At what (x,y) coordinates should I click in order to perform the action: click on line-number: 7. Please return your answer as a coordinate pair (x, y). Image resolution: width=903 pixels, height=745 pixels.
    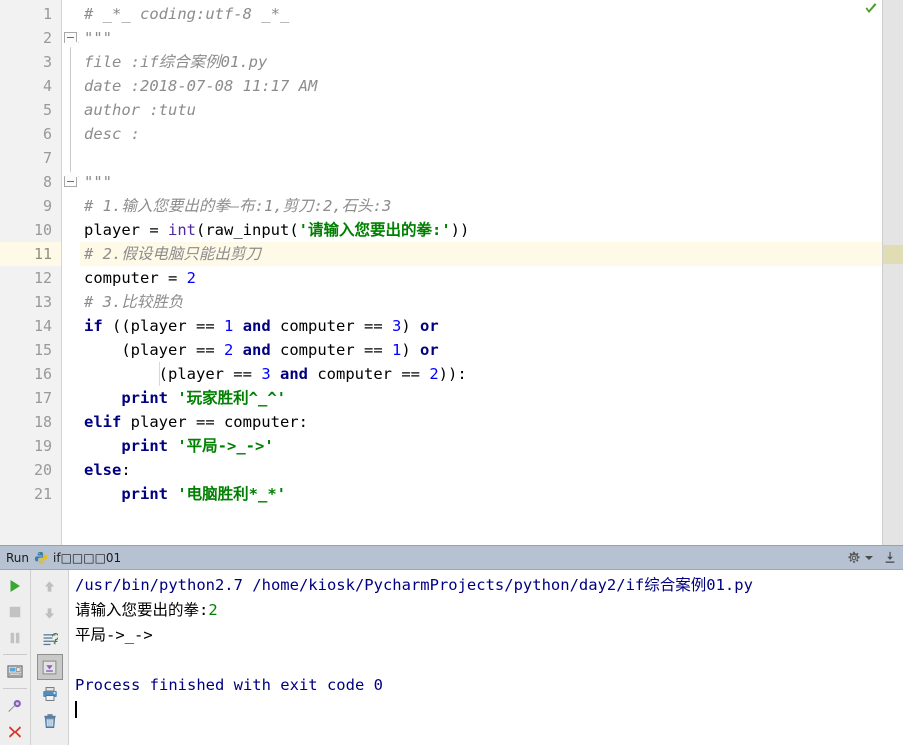
    Looking at the image, I should click on (30, 158).